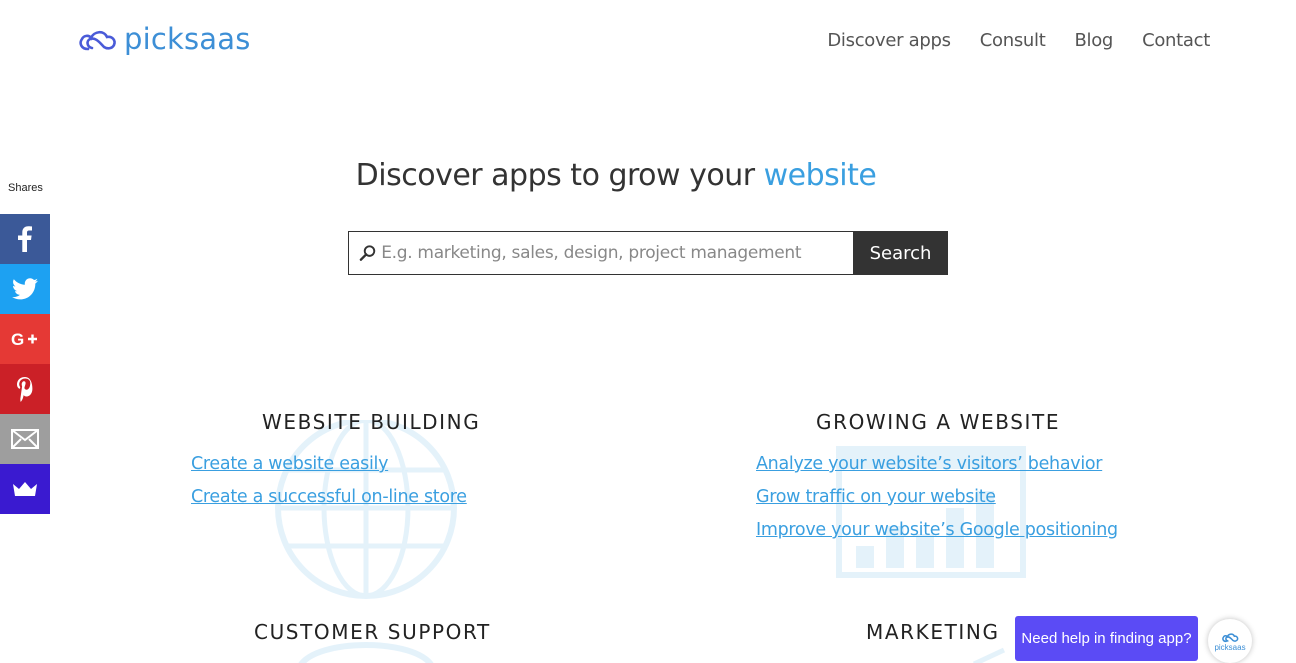 The image size is (1296, 663). I want to click on pinterest-share-button, so click(25, 389).